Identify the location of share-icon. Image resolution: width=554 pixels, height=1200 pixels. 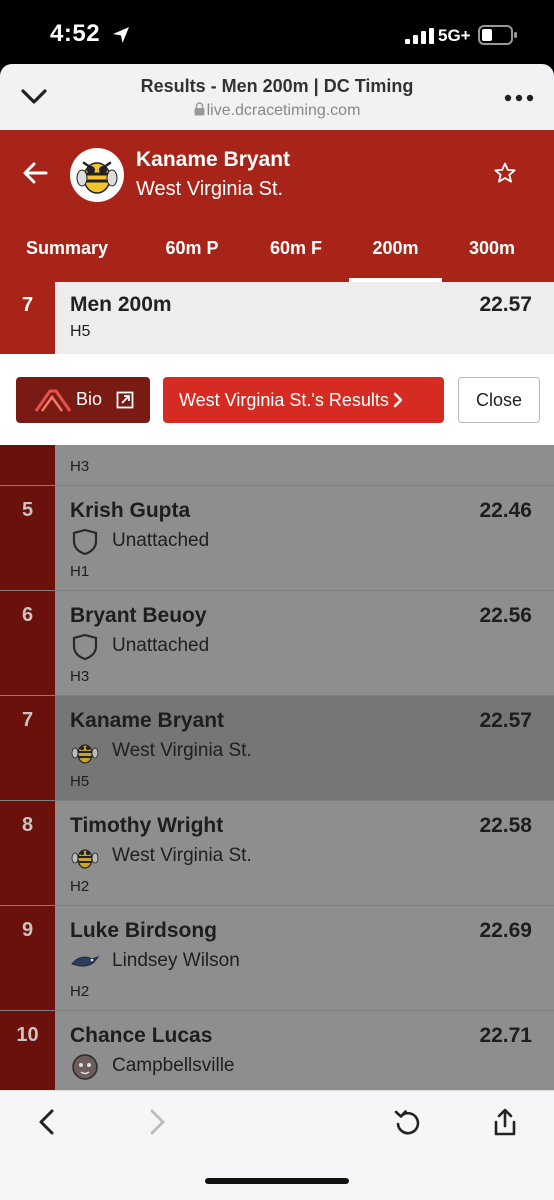
(505, 1122).